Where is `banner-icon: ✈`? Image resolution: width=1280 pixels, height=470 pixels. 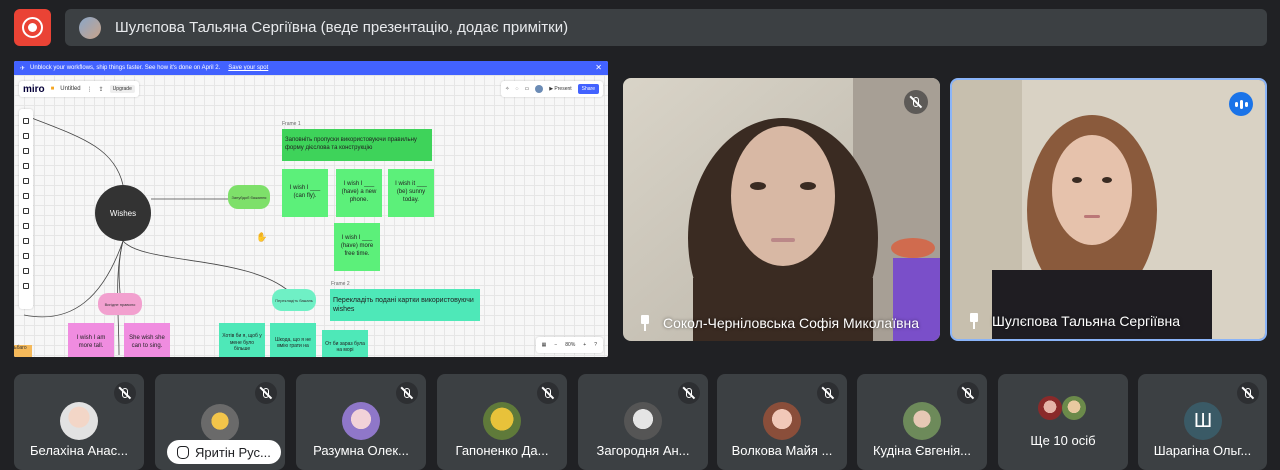
banner-icon: ✈ is located at coordinates (23, 68).